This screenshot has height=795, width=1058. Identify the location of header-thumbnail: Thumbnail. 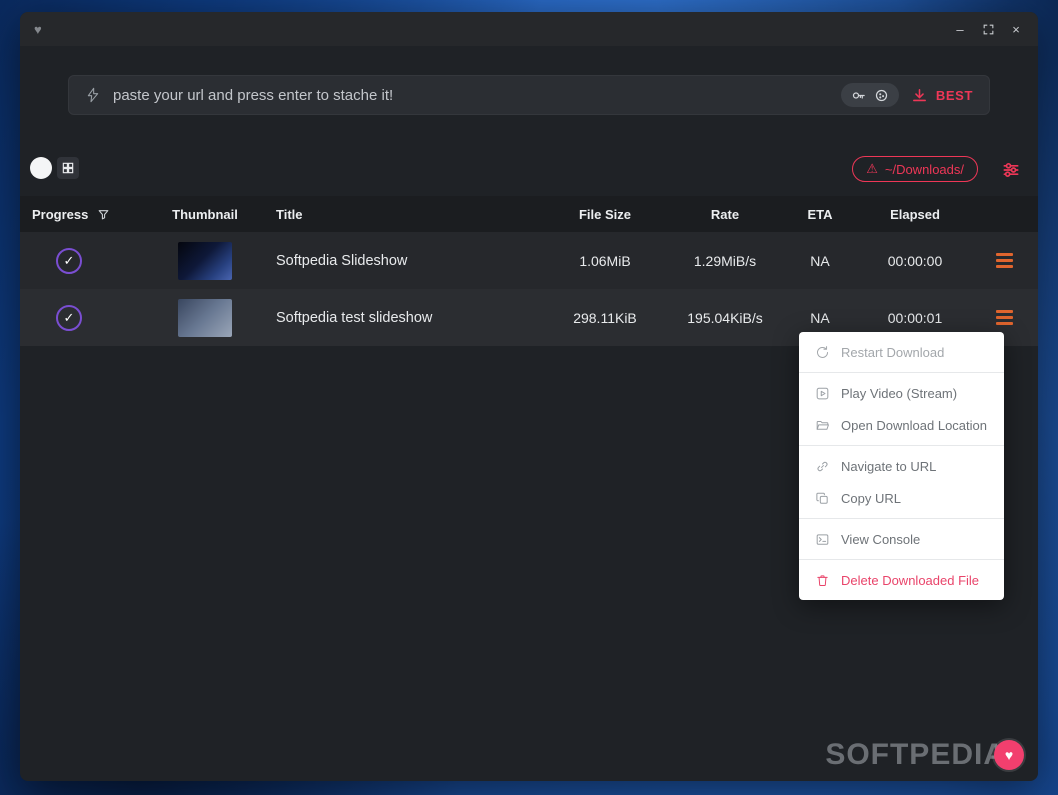
(205, 214).